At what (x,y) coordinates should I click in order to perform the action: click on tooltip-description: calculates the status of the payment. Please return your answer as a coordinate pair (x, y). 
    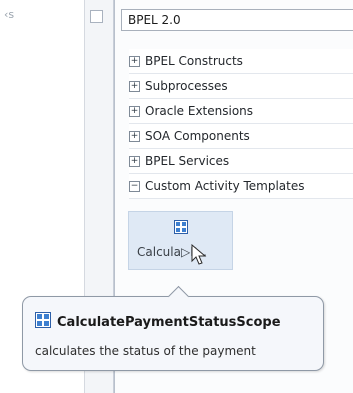
    Looking at the image, I should click on (145, 351).